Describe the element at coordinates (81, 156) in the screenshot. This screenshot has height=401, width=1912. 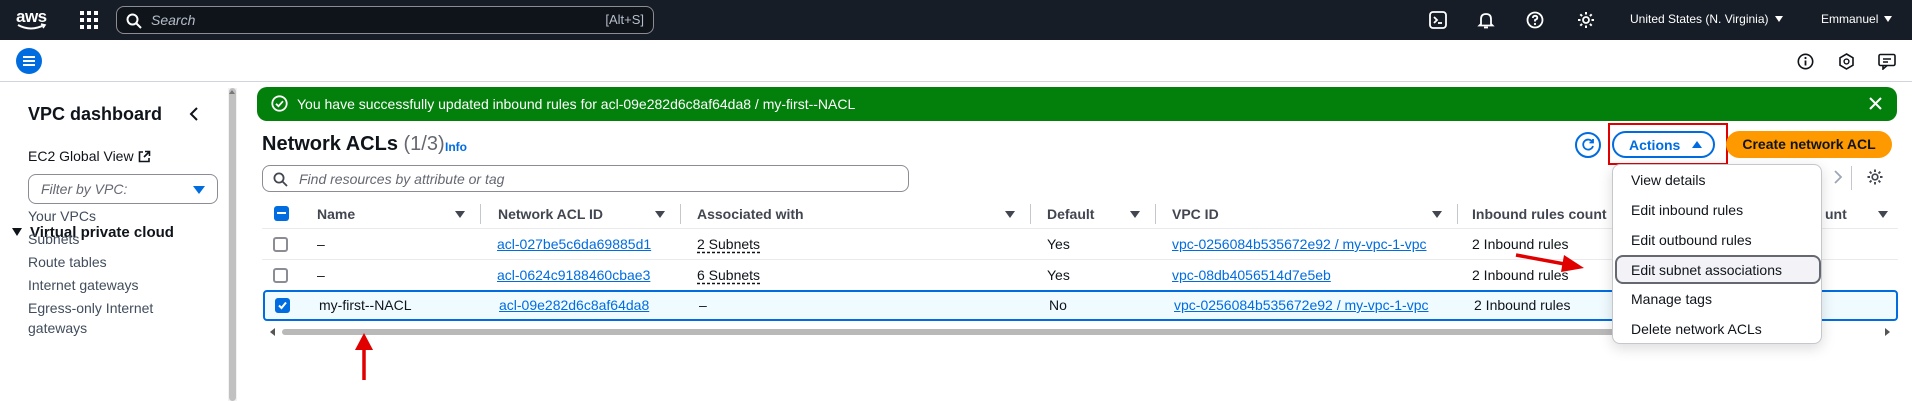
I see `sidebar-item-label: EC2 Global View` at that location.